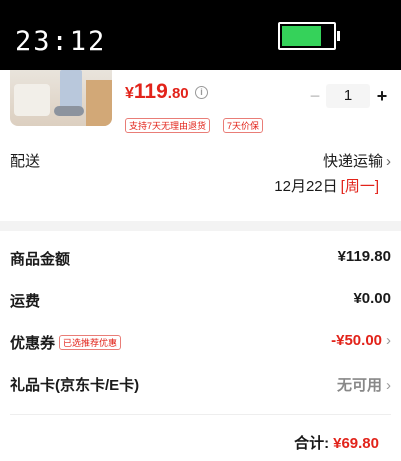 The height and width of the screenshot is (461, 401). I want to click on summary-row-freight: 运费 ¥0.00, so click(200, 301).